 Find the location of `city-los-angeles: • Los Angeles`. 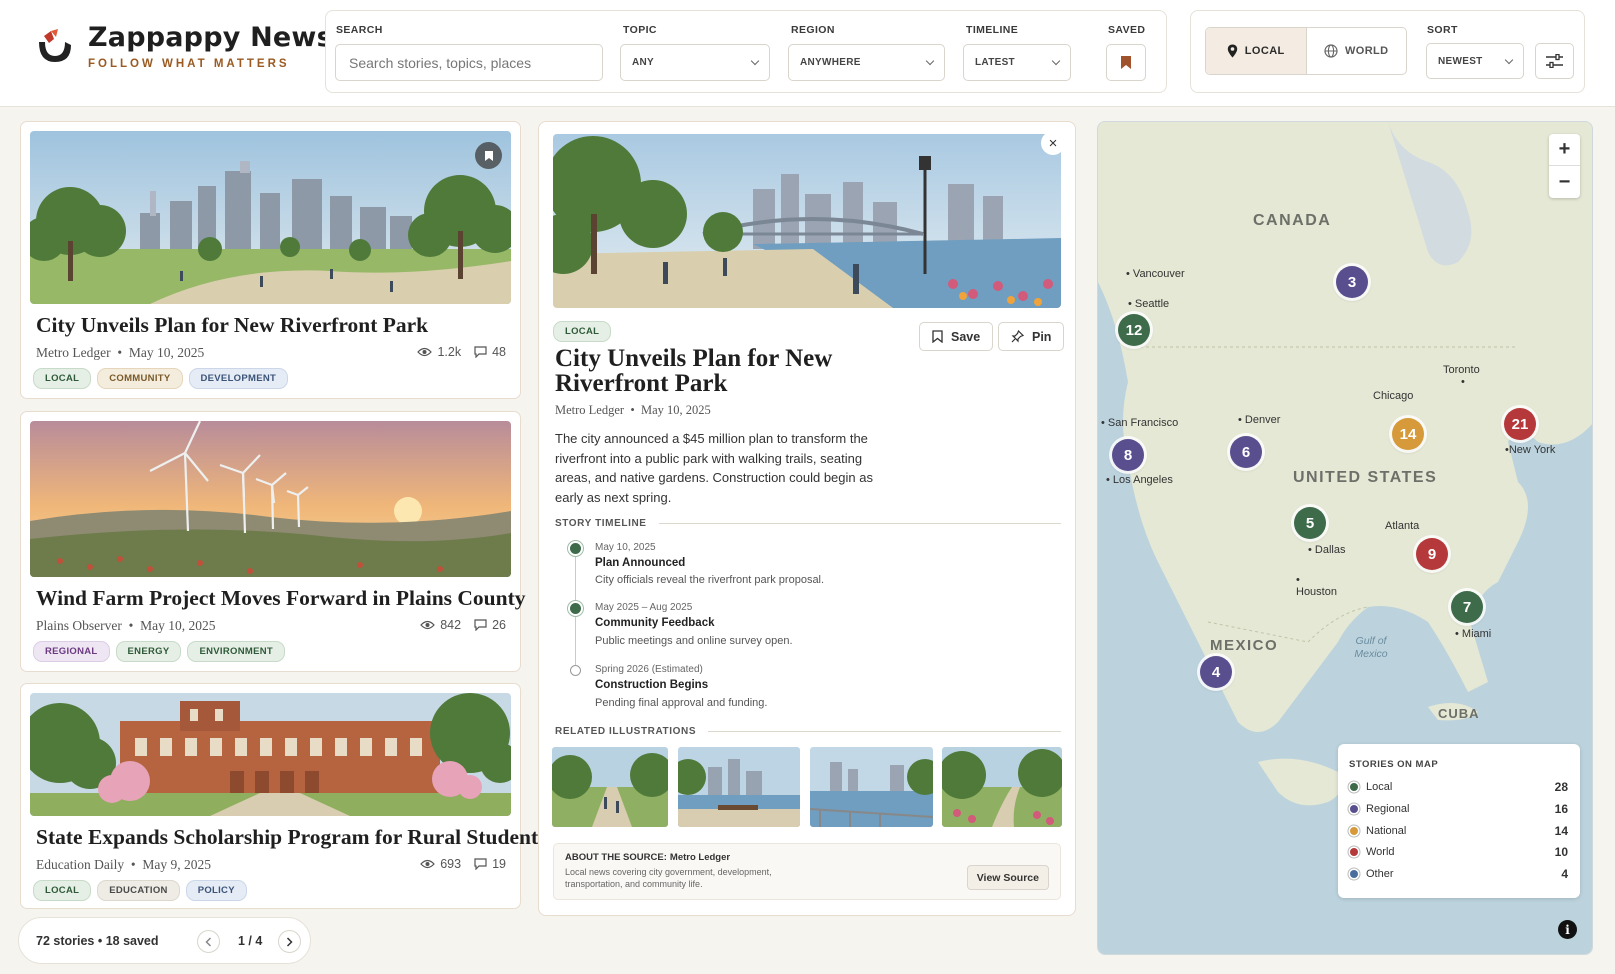

city-los-angeles: • Los Angeles is located at coordinates (1139, 480).